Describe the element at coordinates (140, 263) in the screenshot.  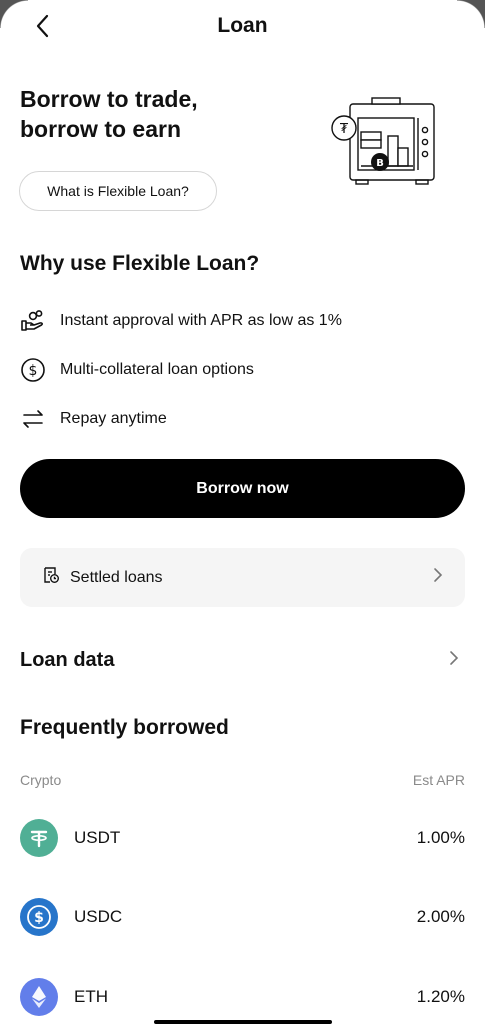
I see `why-use-title: Why use Flexible Loan?` at that location.